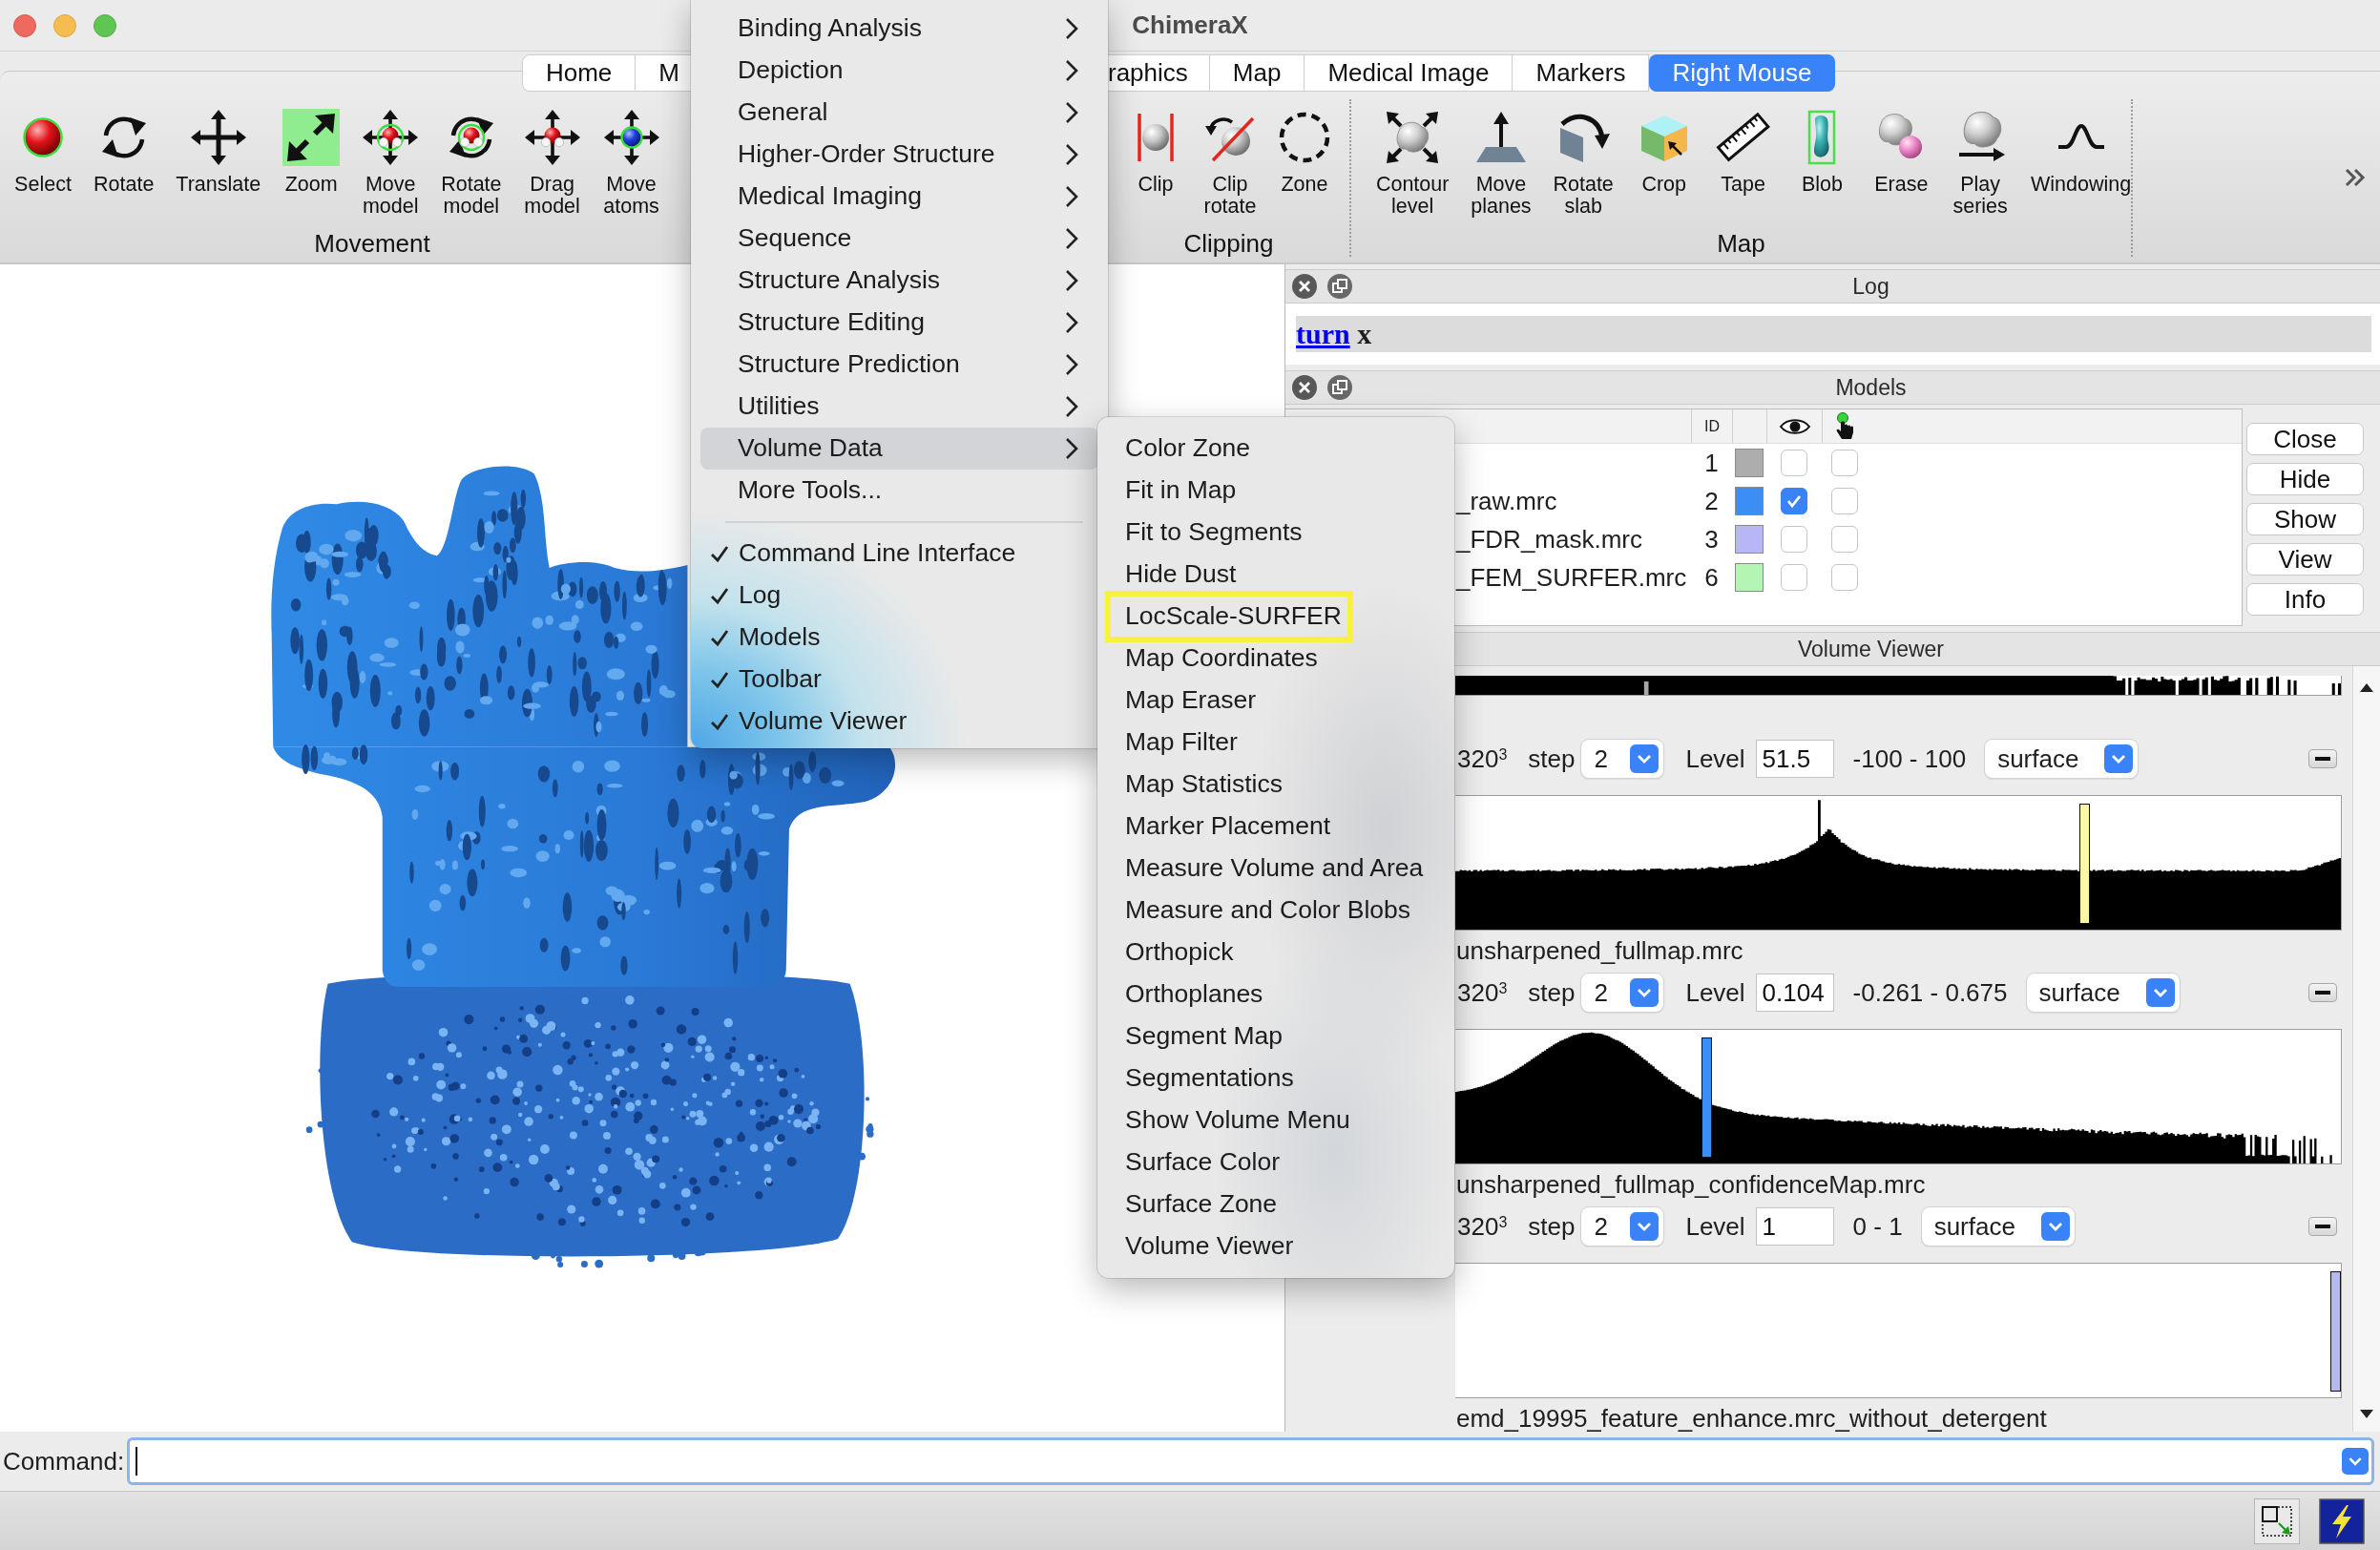 The width and height of the screenshot is (2380, 1550). I want to click on close-window-button, so click(25, 25).